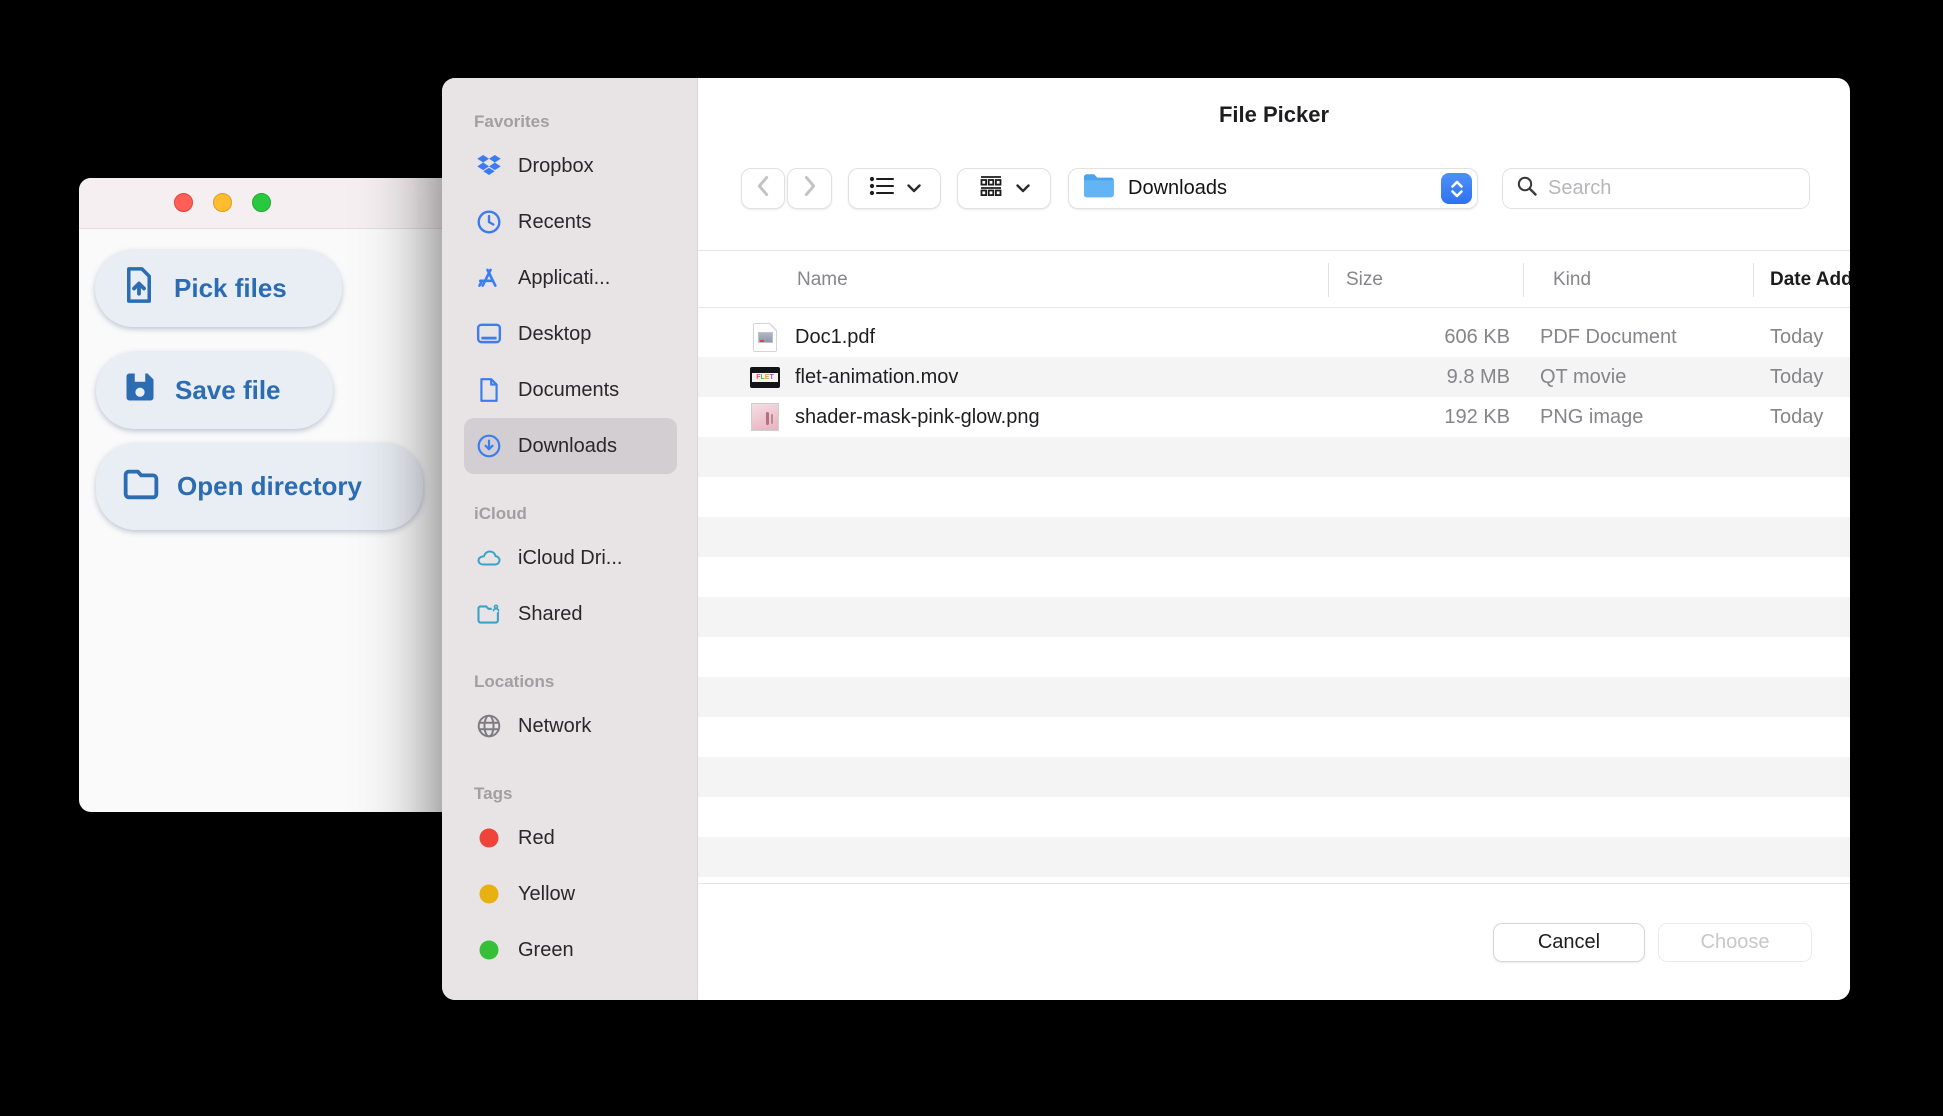 This screenshot has height=1116, width=1943. I want to click on movie-file-icon: FLET, so click(765, 377).